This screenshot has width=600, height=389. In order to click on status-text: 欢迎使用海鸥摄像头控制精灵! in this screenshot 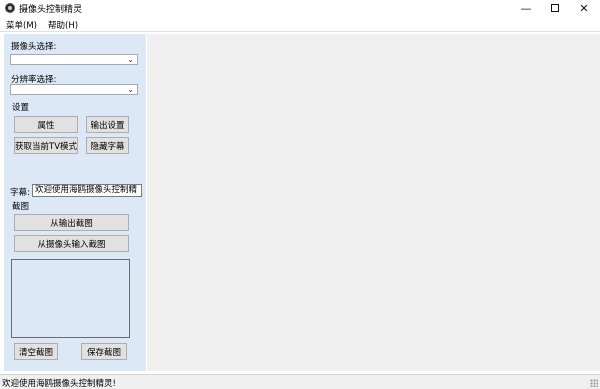, I will do `click(59, 384)`.